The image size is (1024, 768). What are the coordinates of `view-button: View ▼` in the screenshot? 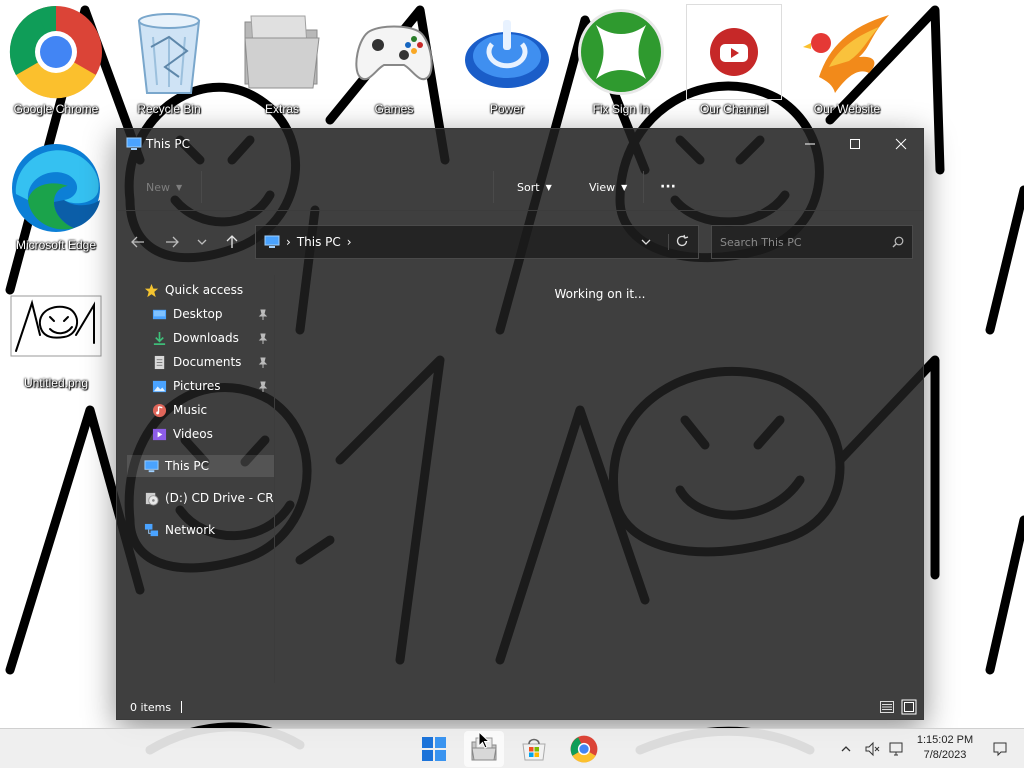 It's located at (608, 187).